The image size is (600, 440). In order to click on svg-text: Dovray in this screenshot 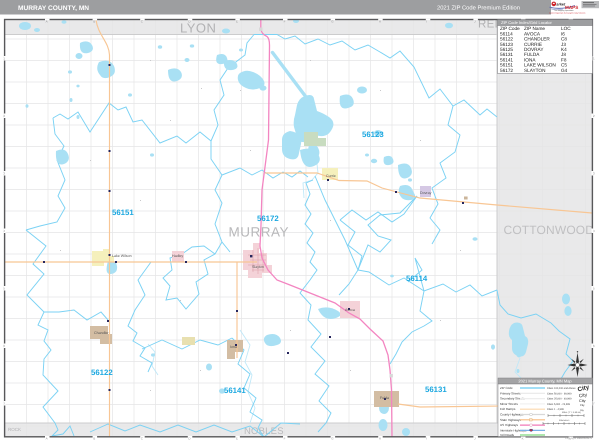, I will do `click(426, 193)`.